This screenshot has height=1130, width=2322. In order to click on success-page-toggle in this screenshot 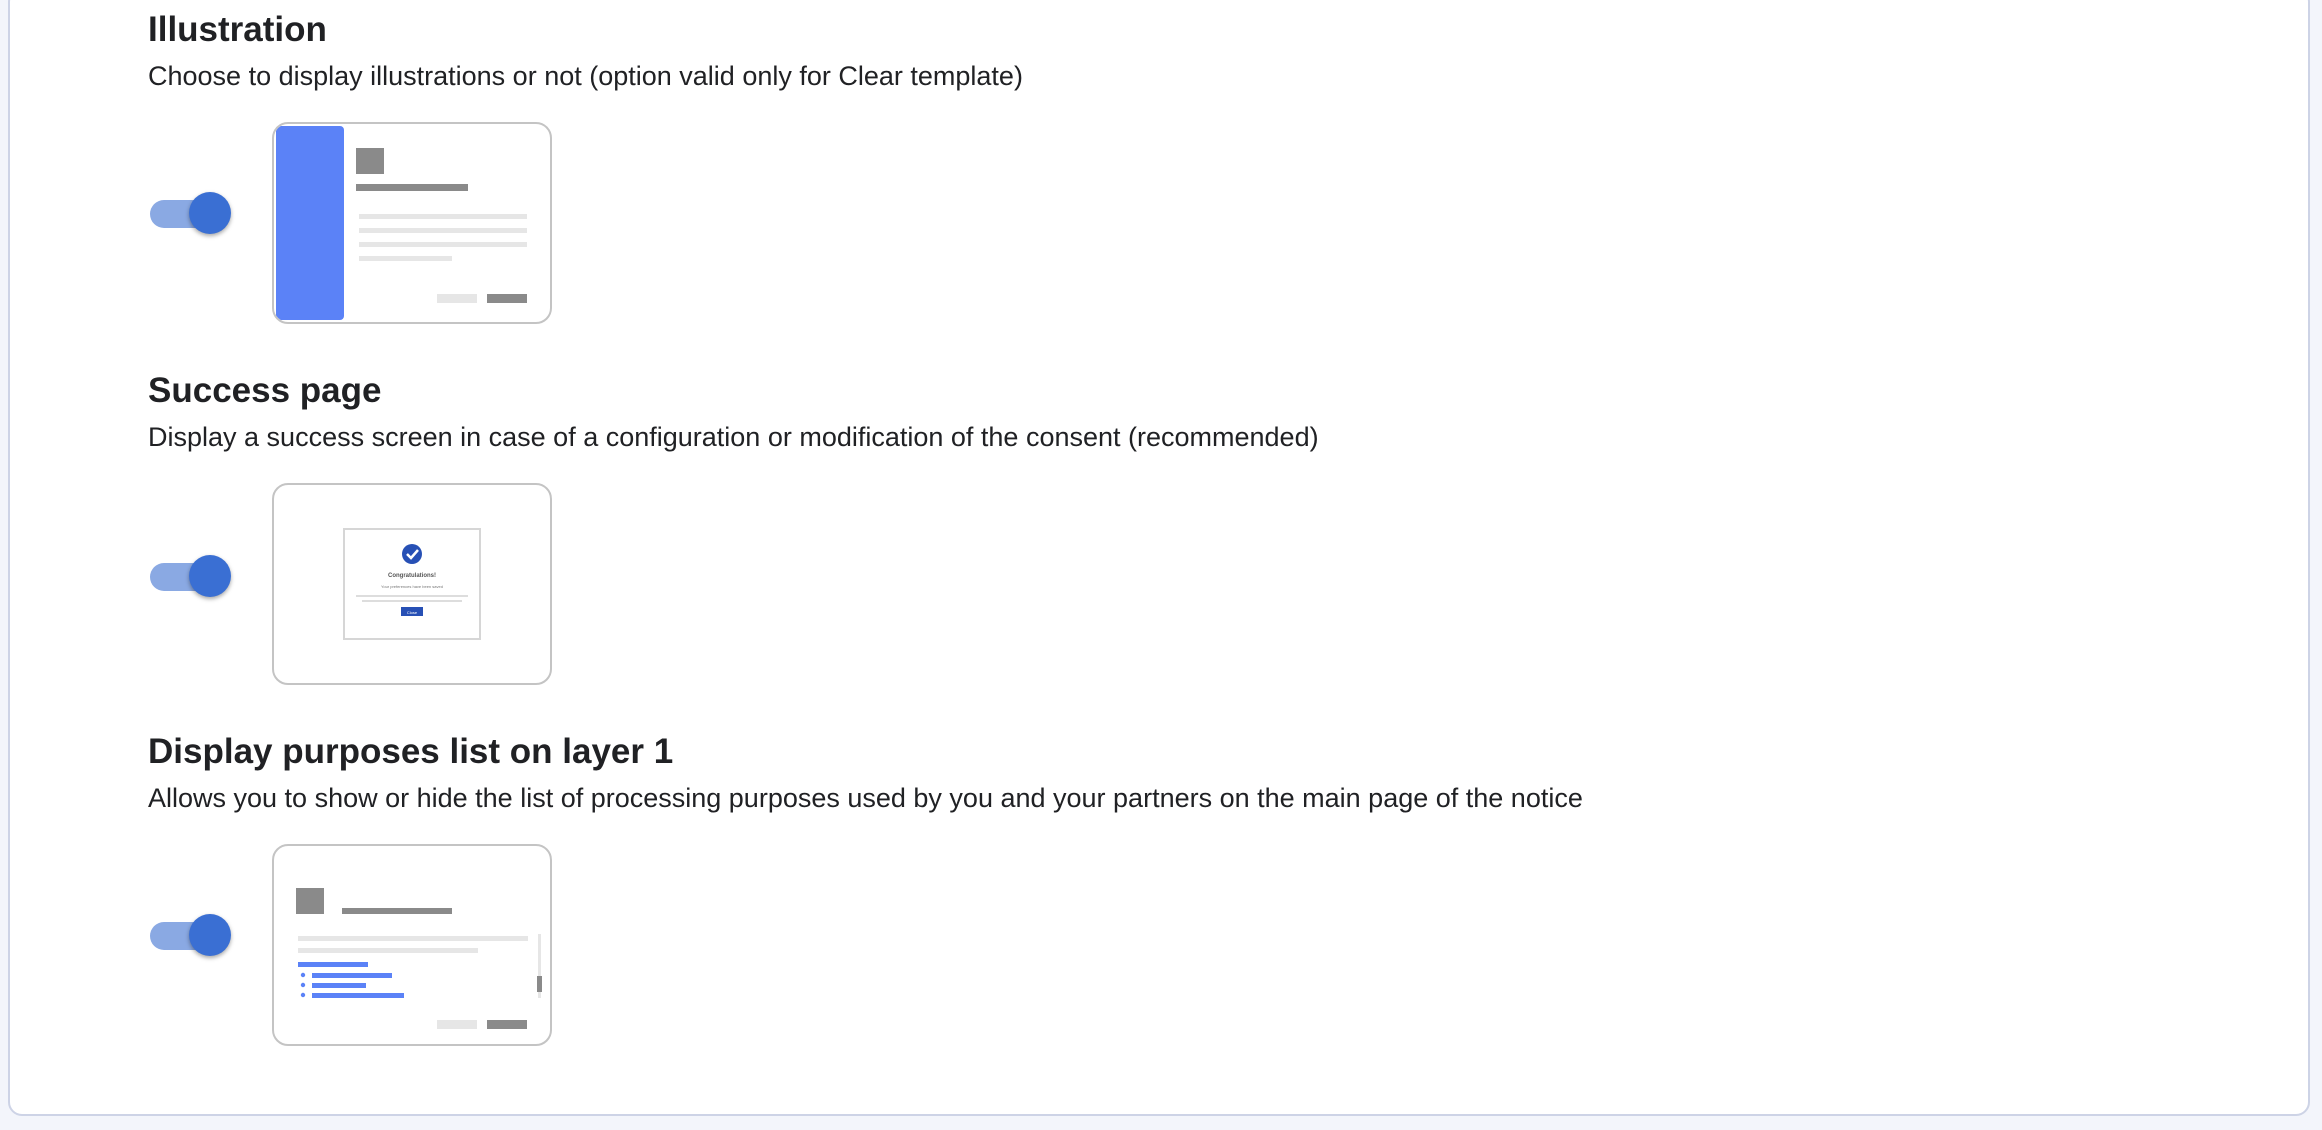, I will do `click(190, 576)`.